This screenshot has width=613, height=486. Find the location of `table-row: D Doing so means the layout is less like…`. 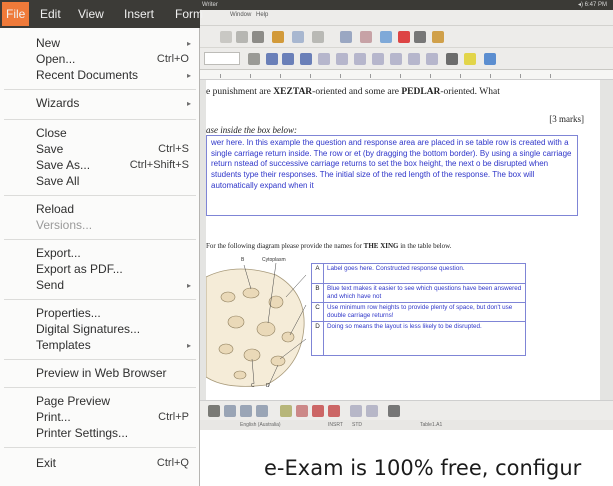

table-row: D Doing so means the layout is less like… is located at coordinates (418, 338).